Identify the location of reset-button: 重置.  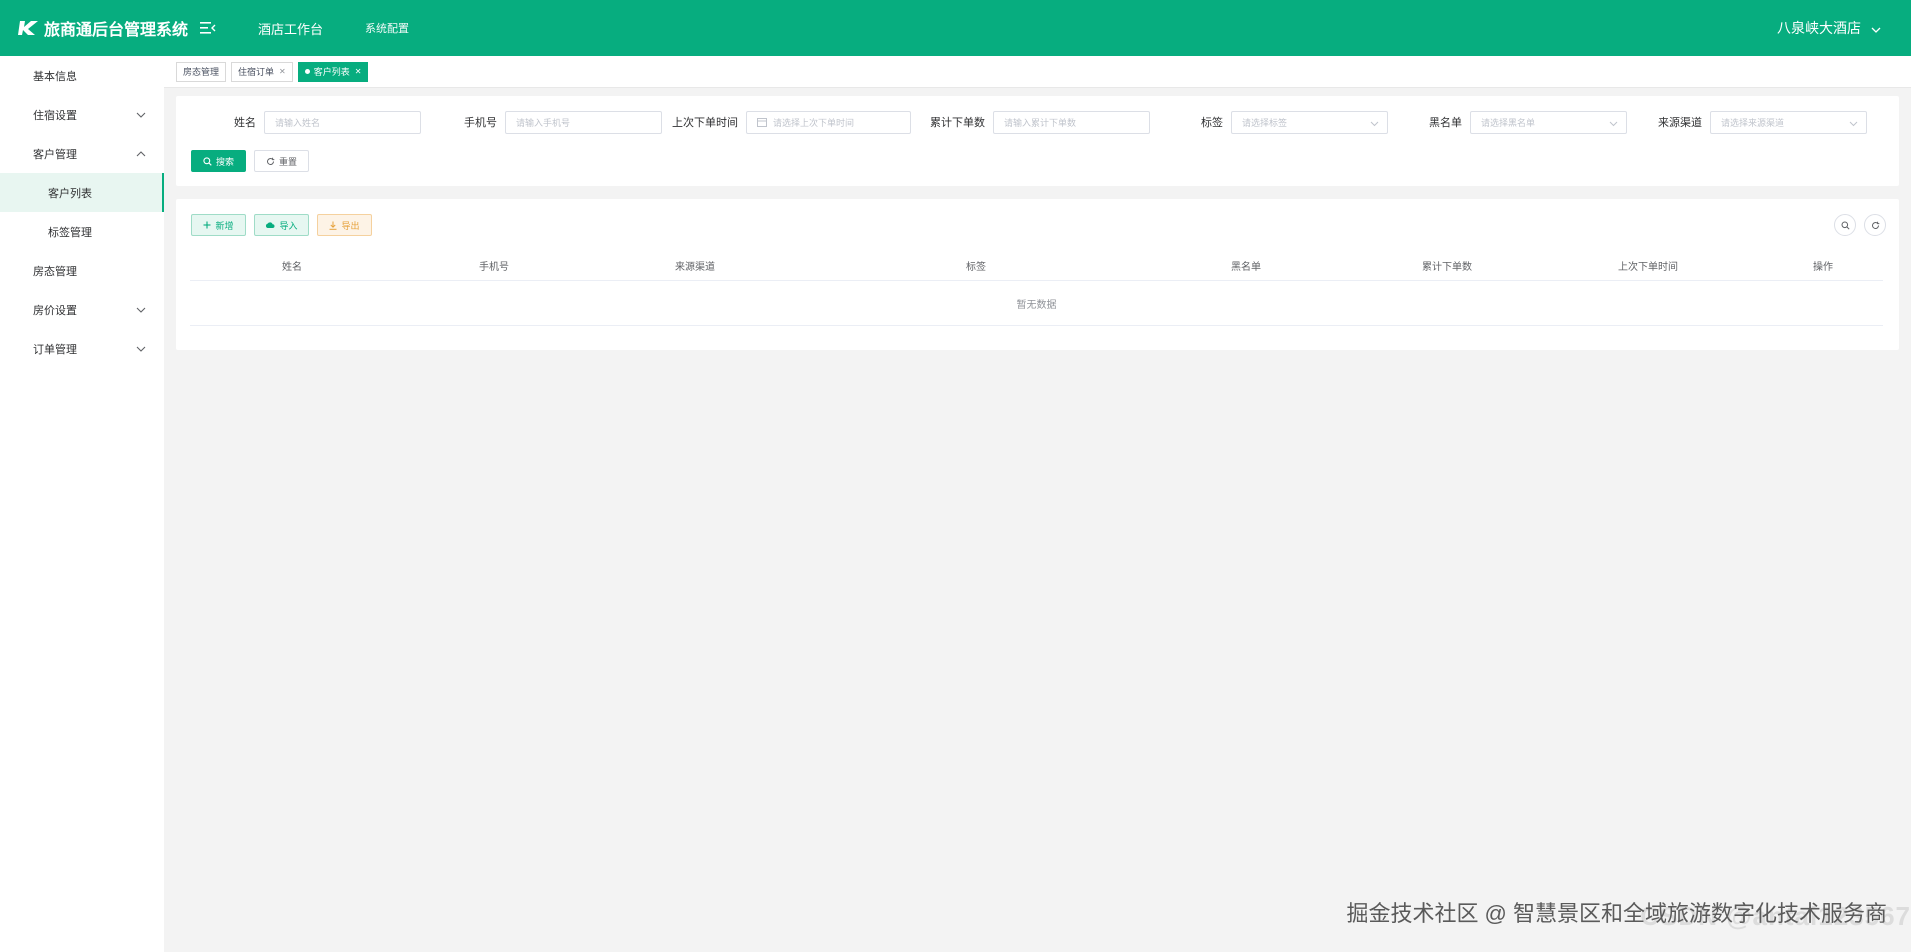
(281, 161).